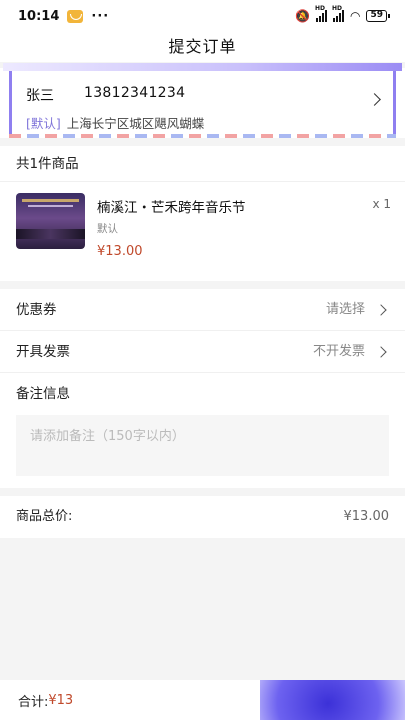 The image size is (405, 720). Describe the element at coordinates (244, 231) in the screenshot. I see `goods-info: 楠溪江・芒禾跨年音乐节 默认 ¥13.00 x 1` at that location.